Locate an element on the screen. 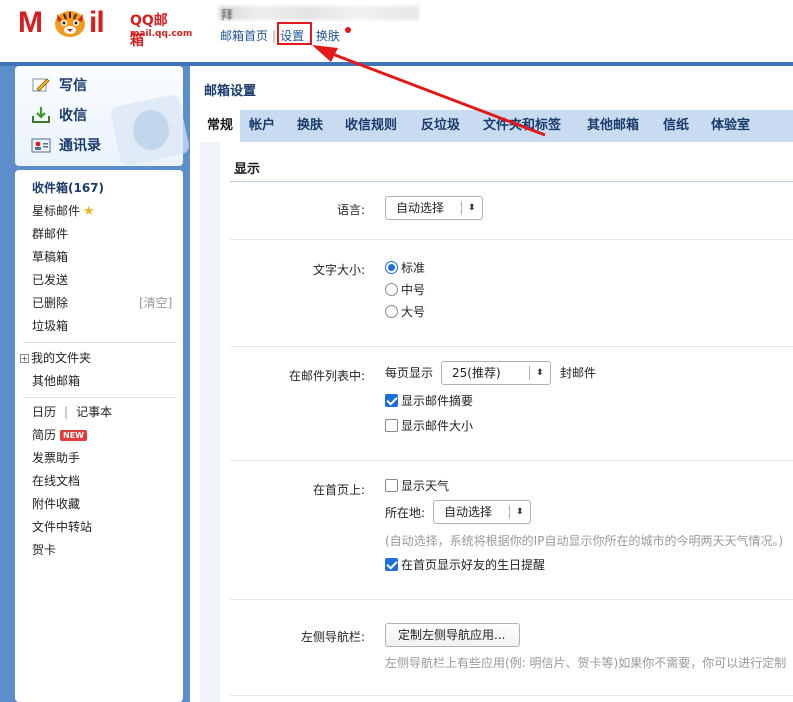 Image resolution: width=793 pixels, height=702 pixels. star-icon: ★ is located at coordinates (89, 211).